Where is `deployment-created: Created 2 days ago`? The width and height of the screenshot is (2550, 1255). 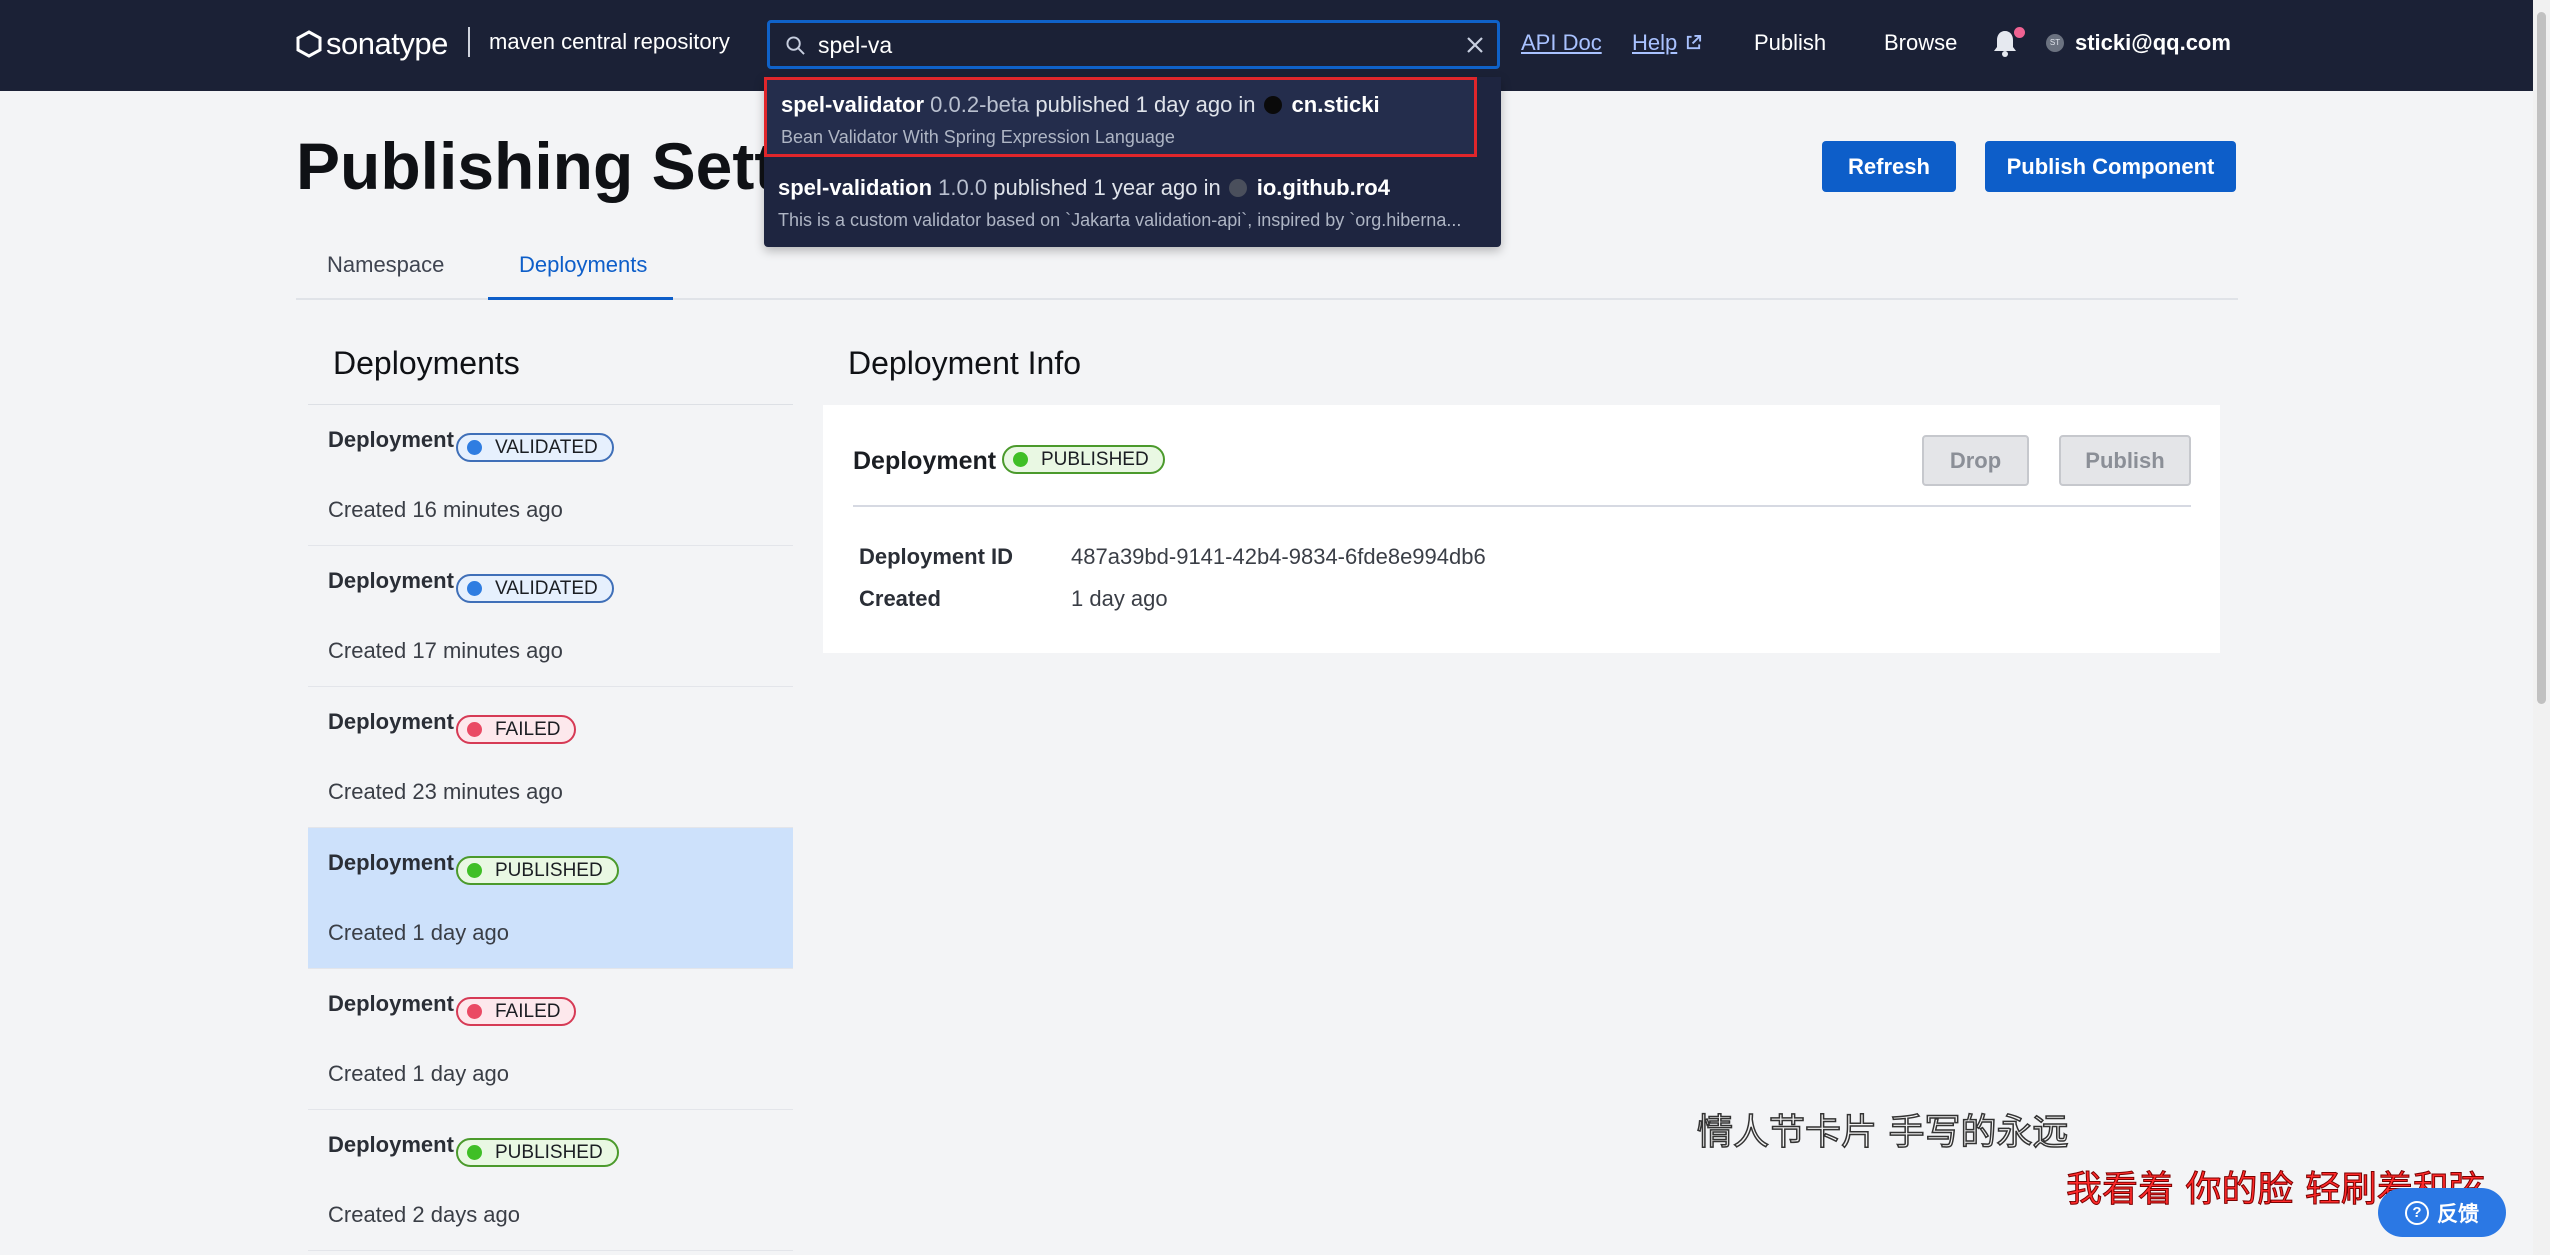
deployment-created: Created 2 days ago is located at coordinates (424, 1214).